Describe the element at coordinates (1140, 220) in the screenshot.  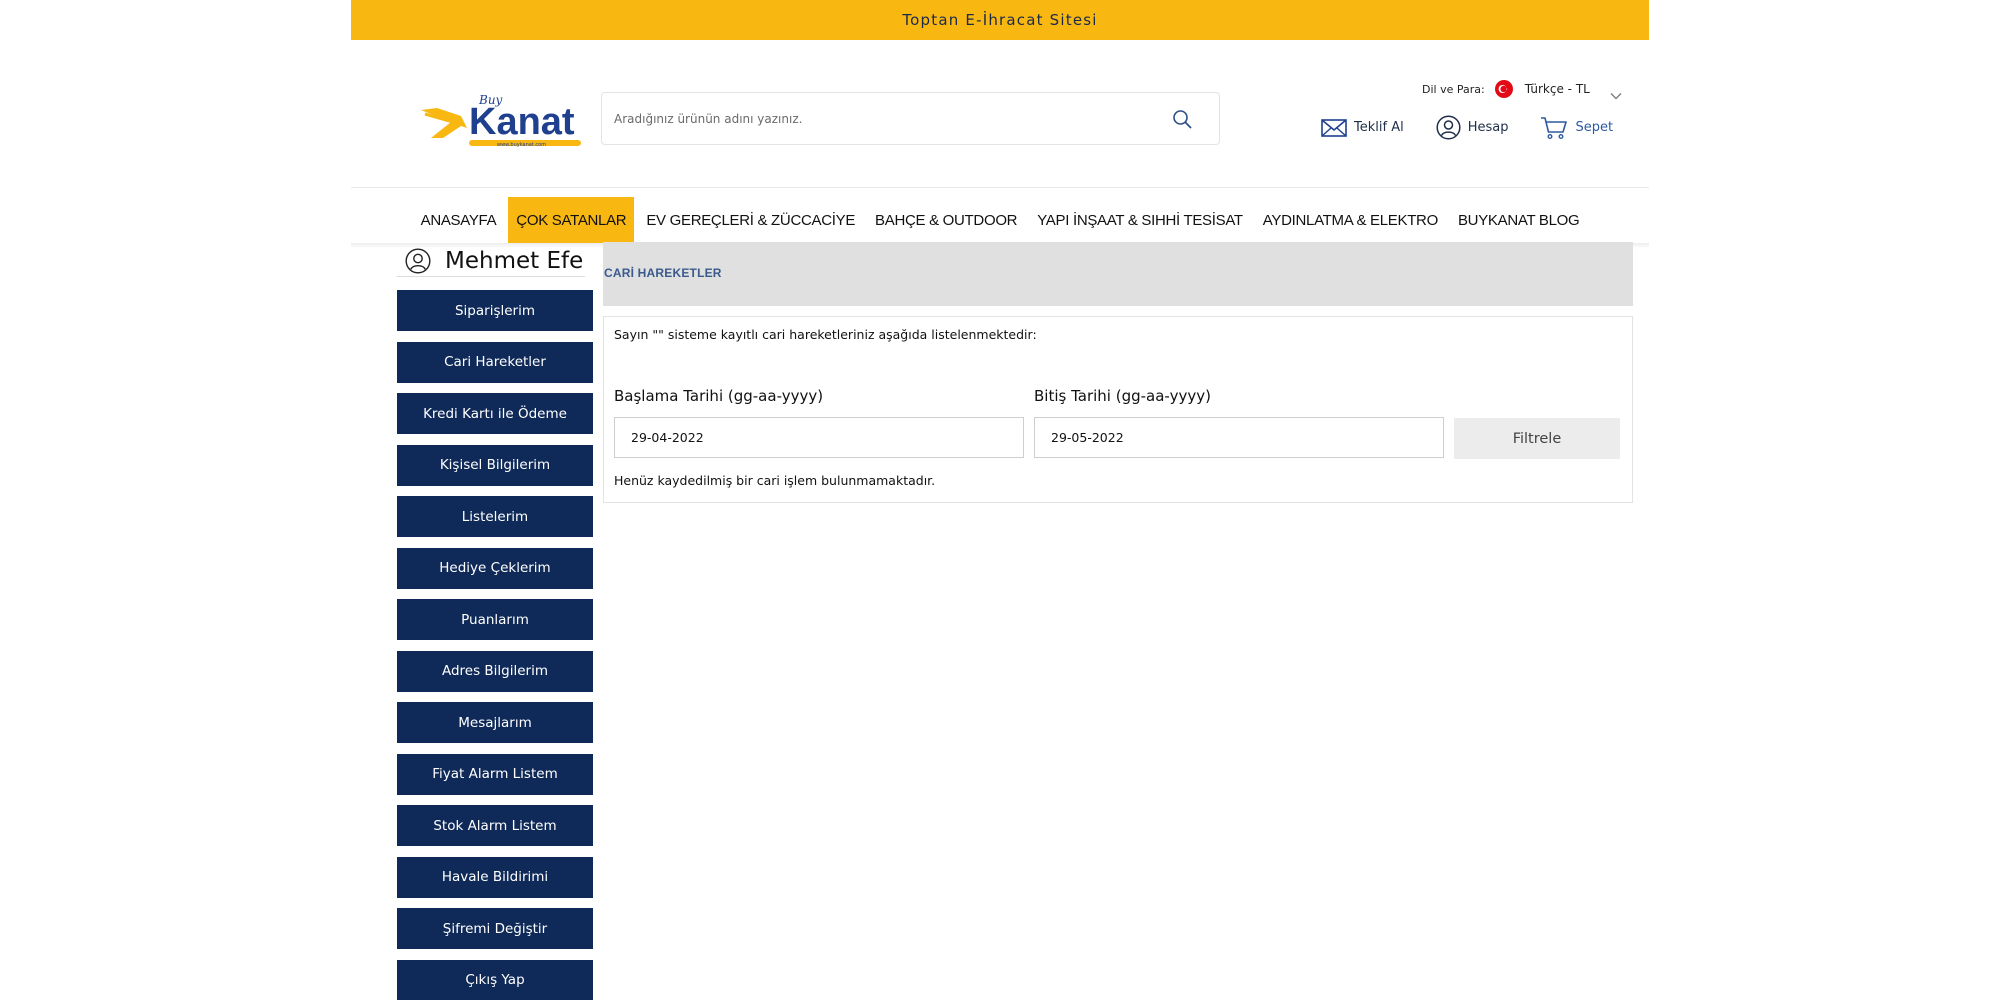
I see `nav-item-construction-plumbing: YAPI İNŞAAT & SIHHİ TESİSAT` at that location.